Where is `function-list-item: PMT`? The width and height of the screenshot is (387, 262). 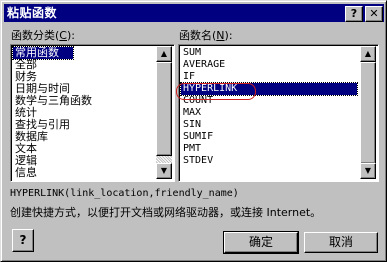
function-list-item: PMT is located at coordinates (192, 149).